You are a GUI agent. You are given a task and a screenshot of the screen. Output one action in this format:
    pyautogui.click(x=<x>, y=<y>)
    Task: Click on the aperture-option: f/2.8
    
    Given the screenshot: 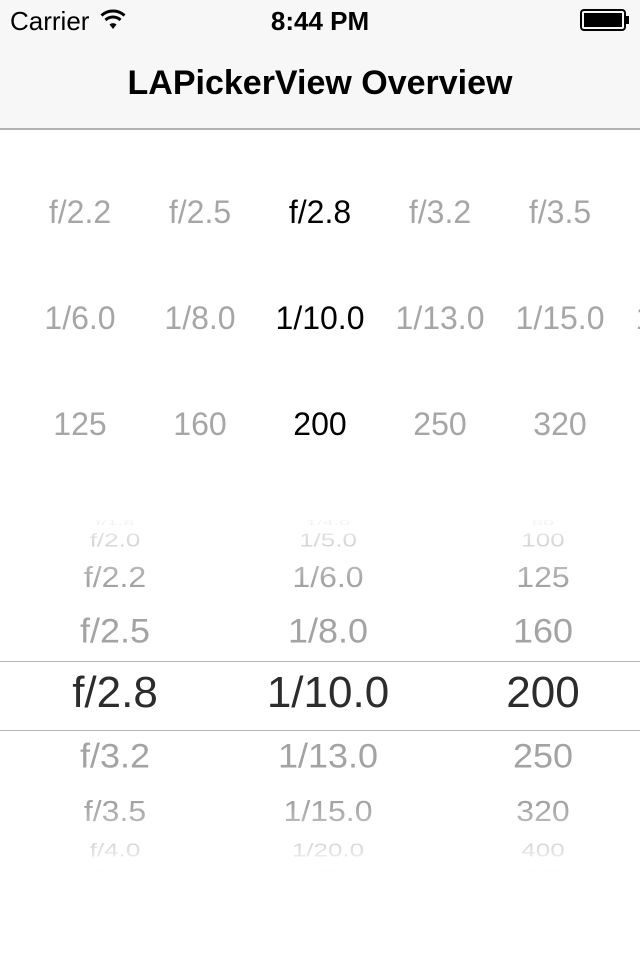 What is the action you would take?
    pyautogui.click(x=320, y=212)
    